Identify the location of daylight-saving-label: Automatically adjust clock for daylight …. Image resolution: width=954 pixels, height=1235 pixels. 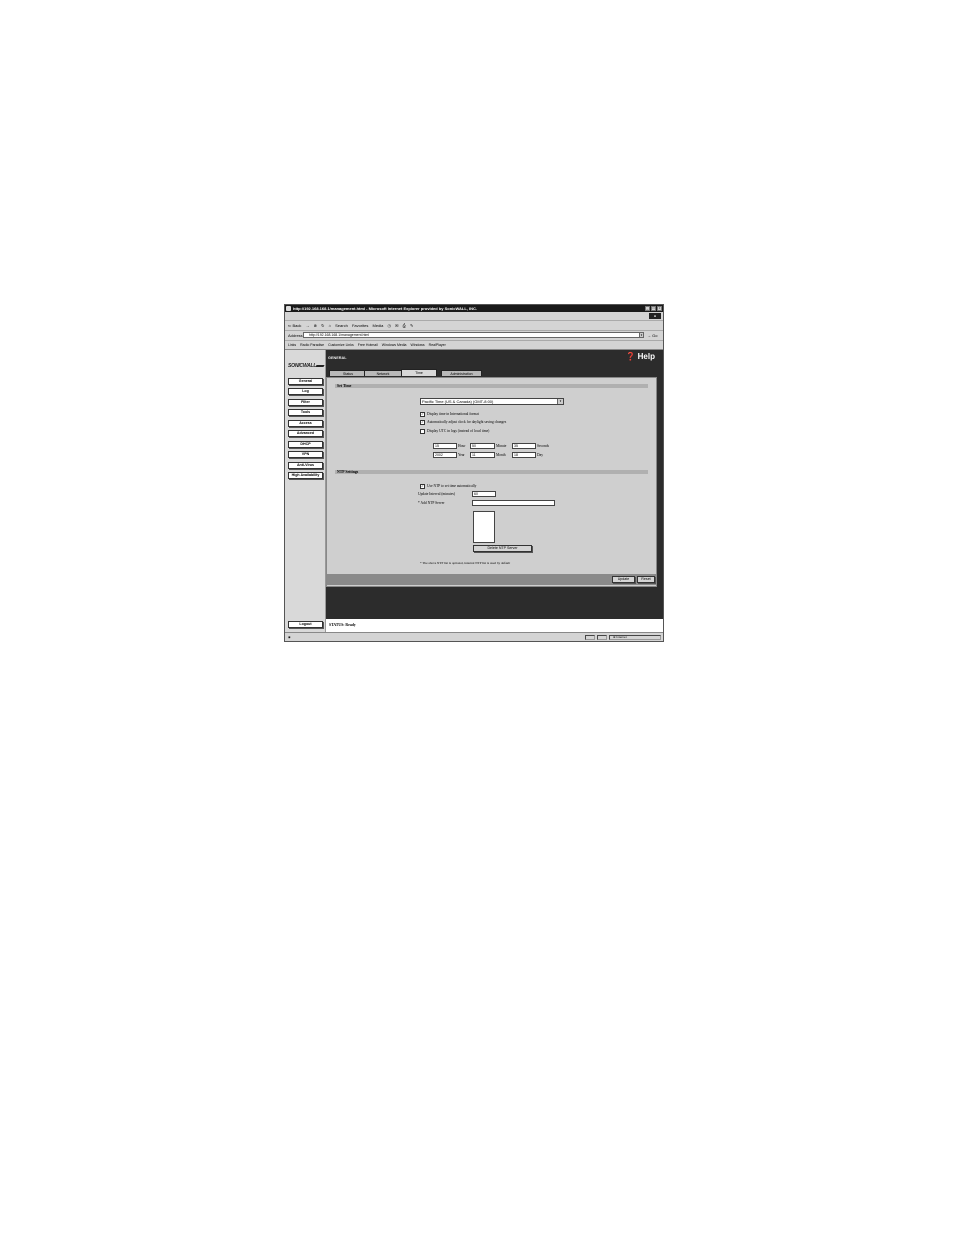
(467, 422).